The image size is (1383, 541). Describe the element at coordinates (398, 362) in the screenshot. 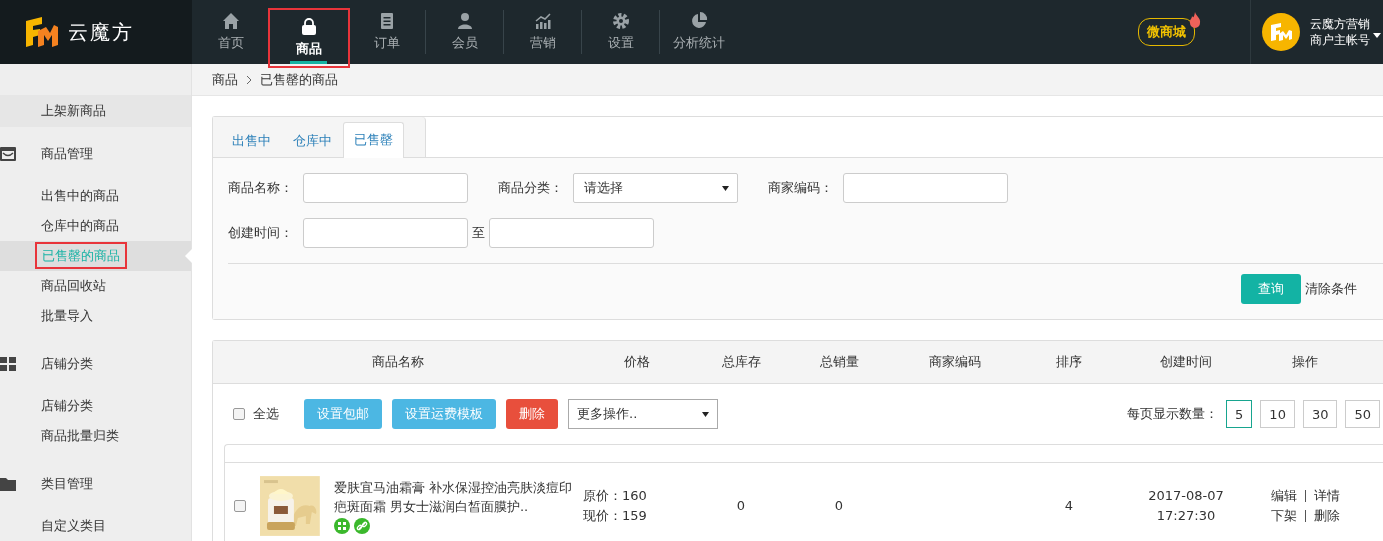

I see `column-header: 商品名称` at that location.